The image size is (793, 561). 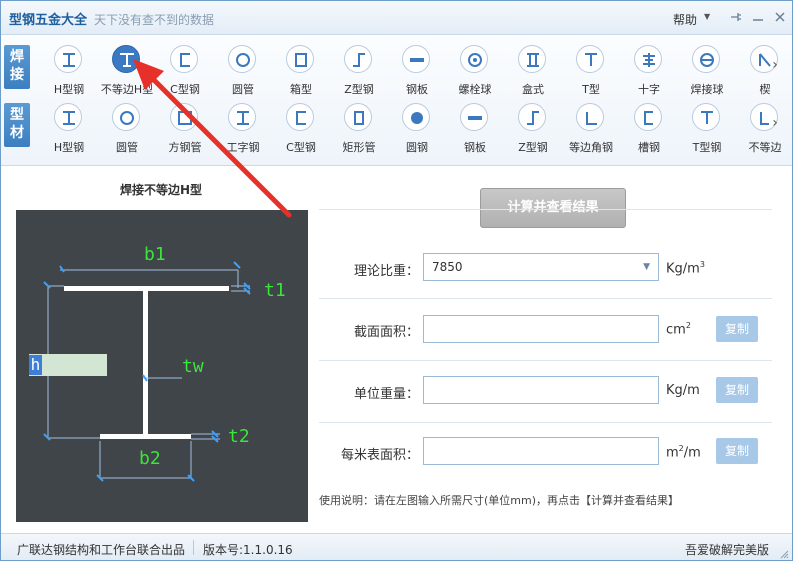 What do you see at coordinates (764, 129) in the screenshot?
I see `tool-row2-unequal-angle: 不等边` at bounding box center [764, 129].